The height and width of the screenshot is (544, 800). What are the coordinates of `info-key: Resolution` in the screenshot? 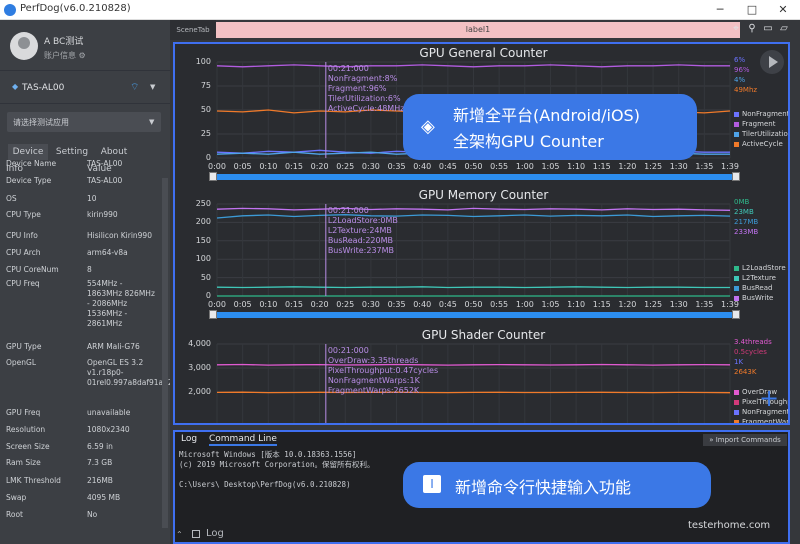 It's located at (26, 429).